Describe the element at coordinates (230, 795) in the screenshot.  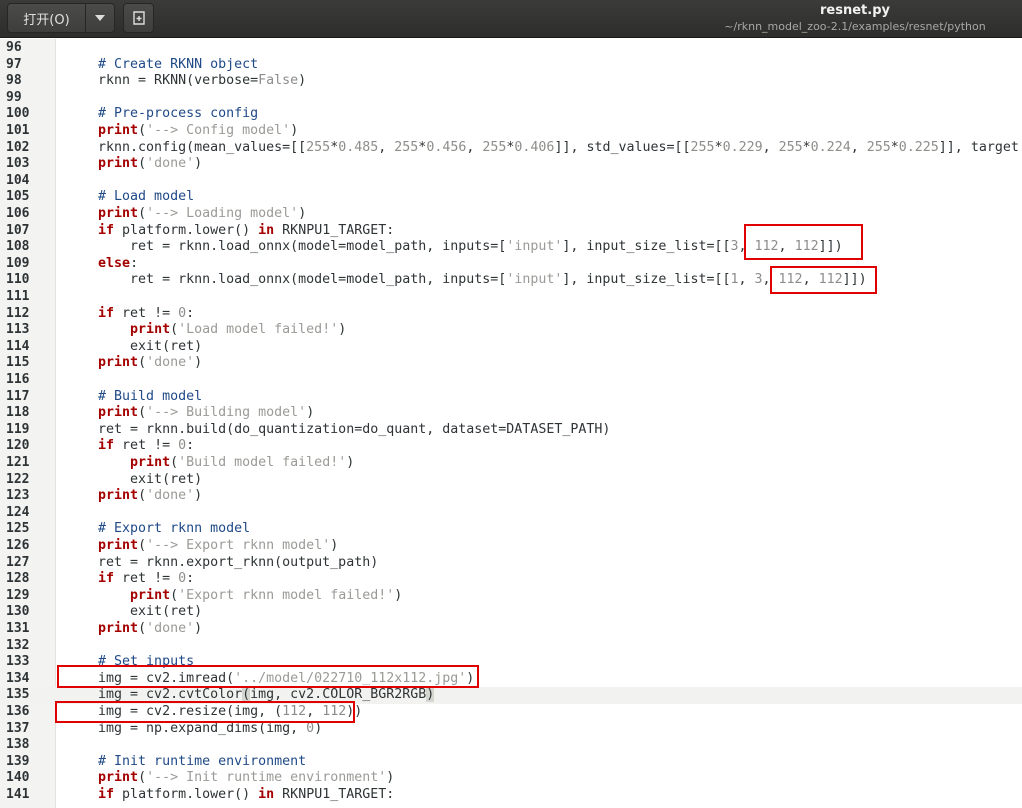
I see `line-text: if platform.lower() in RKNPU1_TARGET:` at that location.